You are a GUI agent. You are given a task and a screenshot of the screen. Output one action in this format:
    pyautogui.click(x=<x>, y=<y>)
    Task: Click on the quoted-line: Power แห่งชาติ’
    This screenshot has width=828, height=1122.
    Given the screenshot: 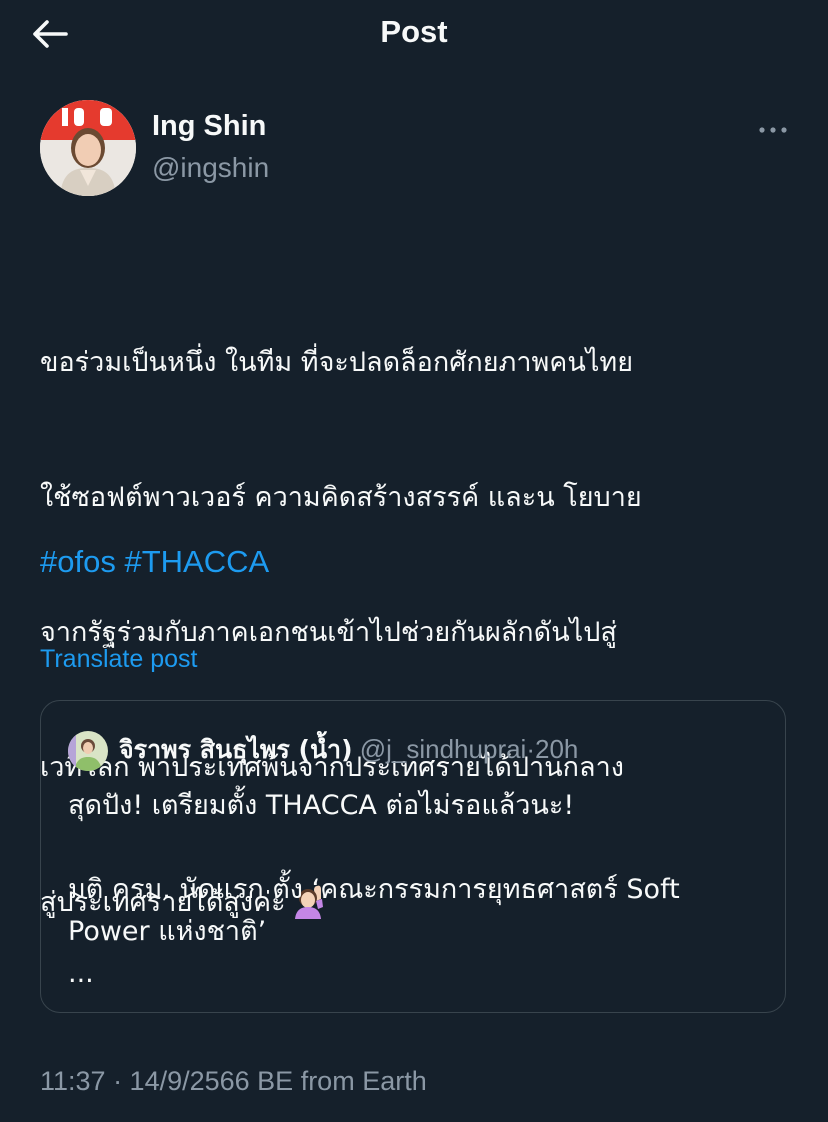 What is the action you would take?
    pyautogui.click(x=167, y=931)
    